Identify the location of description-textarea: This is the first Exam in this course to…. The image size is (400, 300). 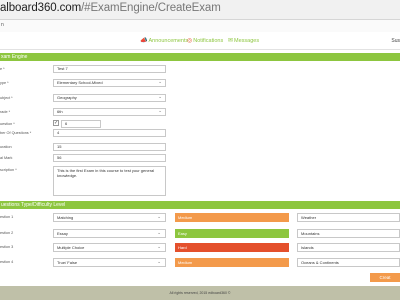
(109, 181).